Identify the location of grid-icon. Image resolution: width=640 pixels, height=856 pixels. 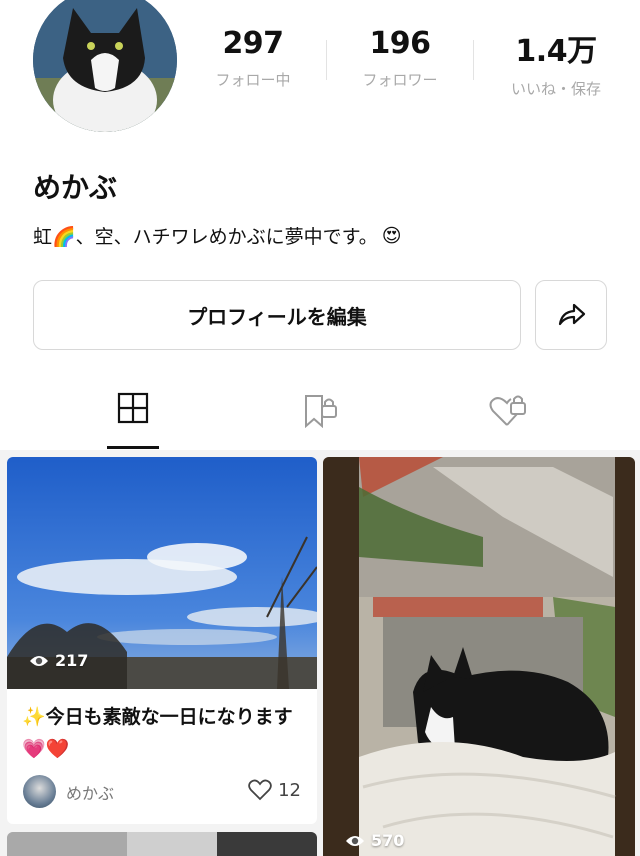
(133, 408).